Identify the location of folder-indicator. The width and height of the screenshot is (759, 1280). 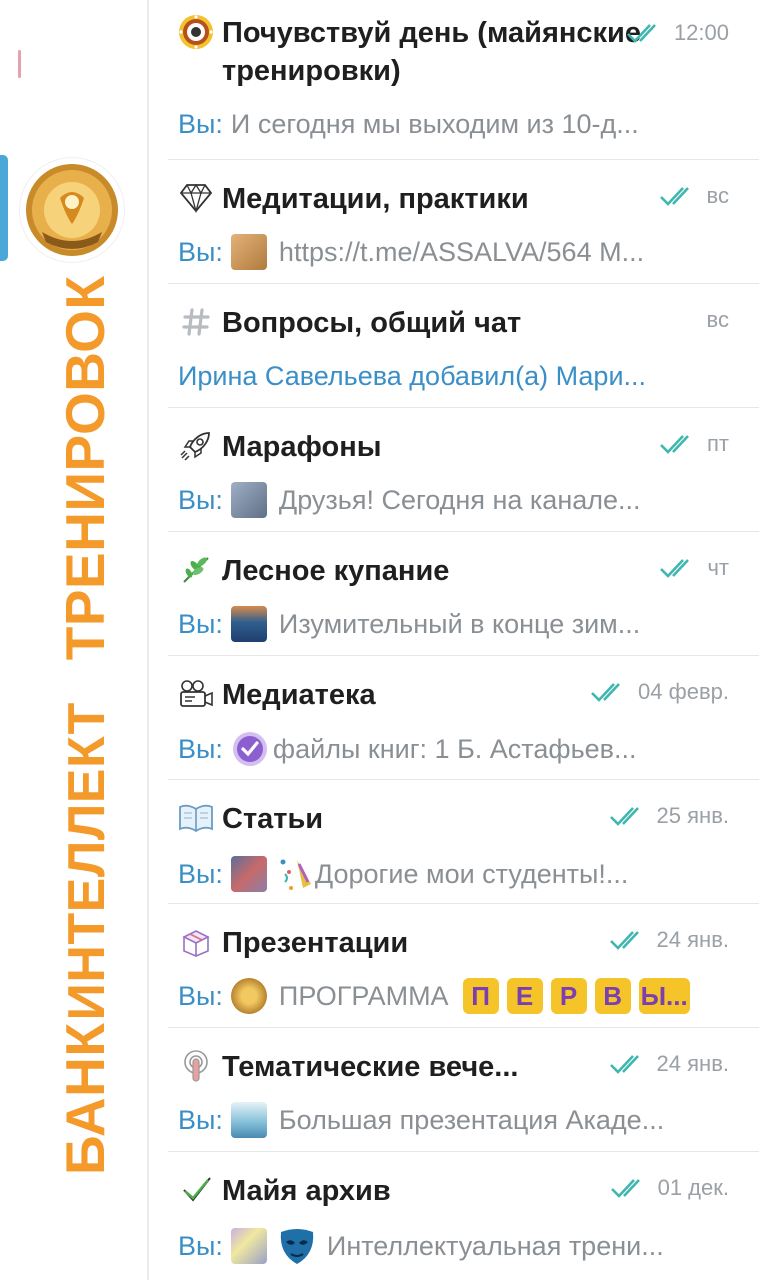
(19, 64).